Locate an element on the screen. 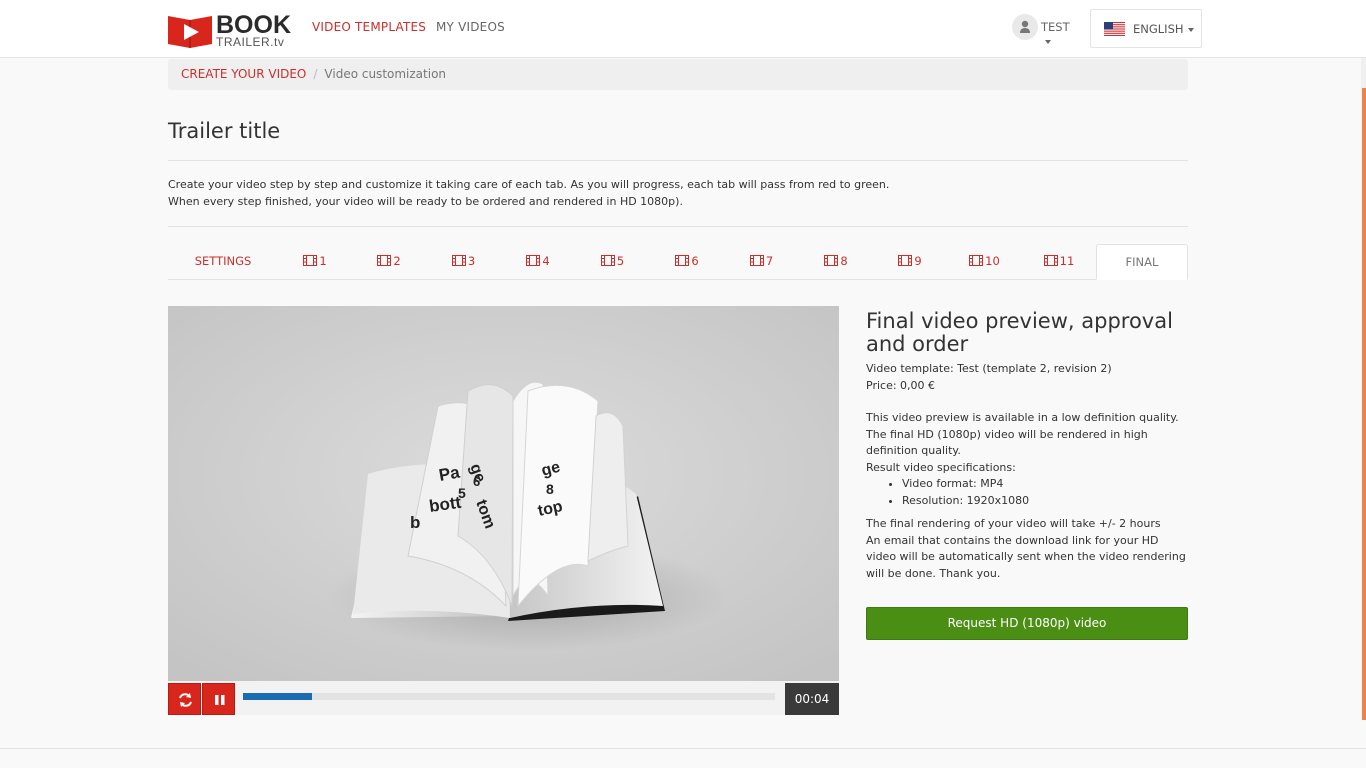  user-name-label: TEST is located at coordinates (1055, 34).